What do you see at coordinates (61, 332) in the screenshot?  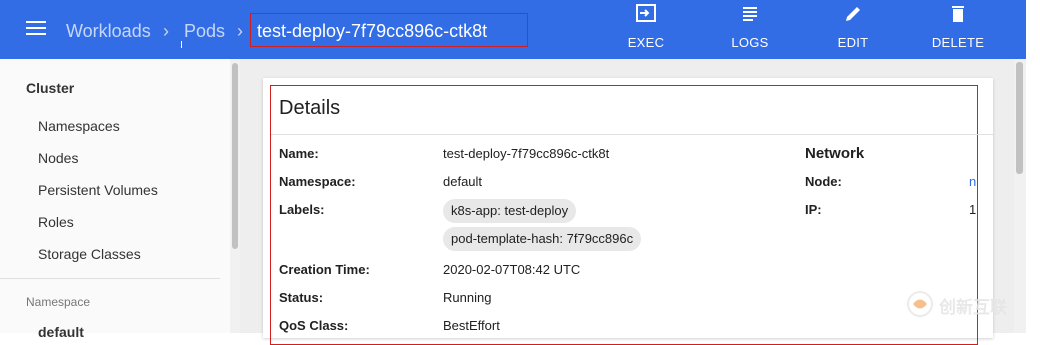 I see `namespace-select: default` at bounding box center [61, 332].